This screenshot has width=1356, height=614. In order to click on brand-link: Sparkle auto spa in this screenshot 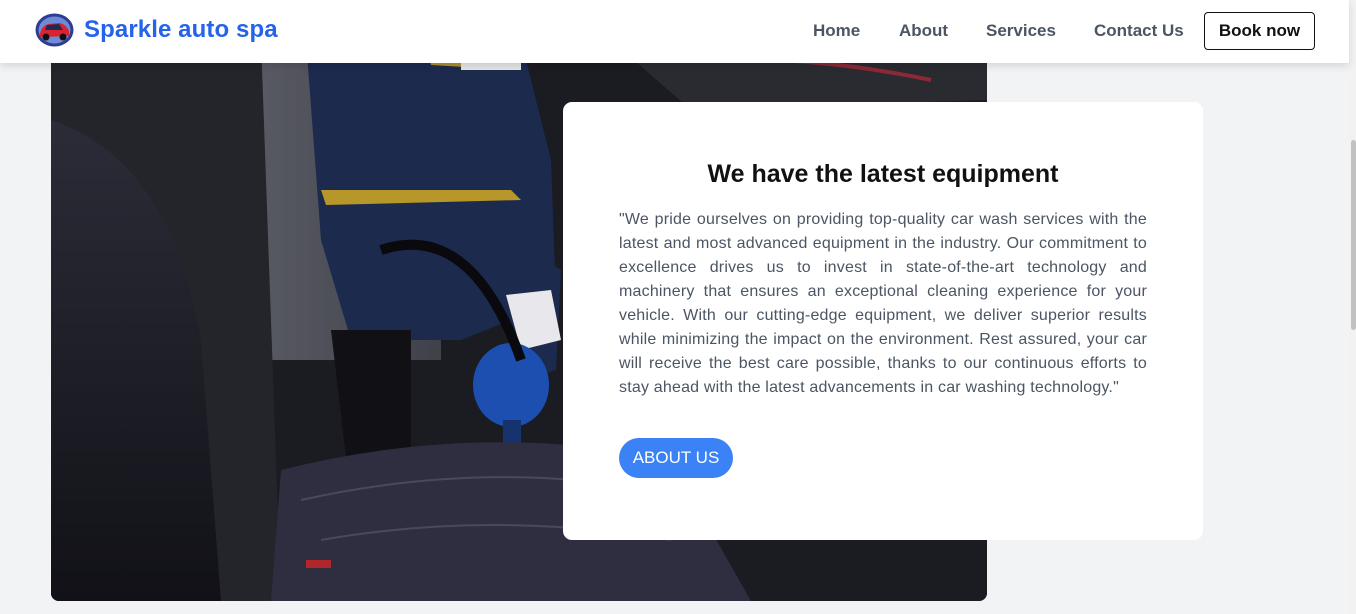, I will do `click(156, 30)`.